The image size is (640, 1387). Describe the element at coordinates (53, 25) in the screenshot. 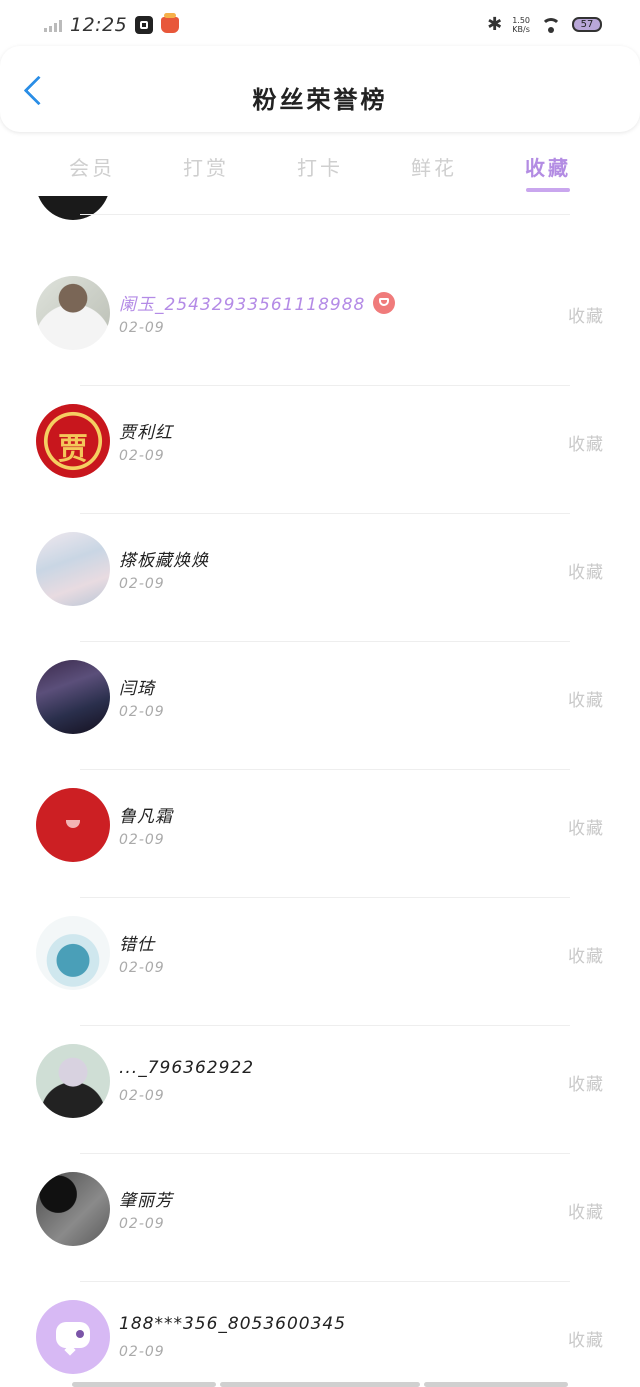

I see `signal-icon` at that location.